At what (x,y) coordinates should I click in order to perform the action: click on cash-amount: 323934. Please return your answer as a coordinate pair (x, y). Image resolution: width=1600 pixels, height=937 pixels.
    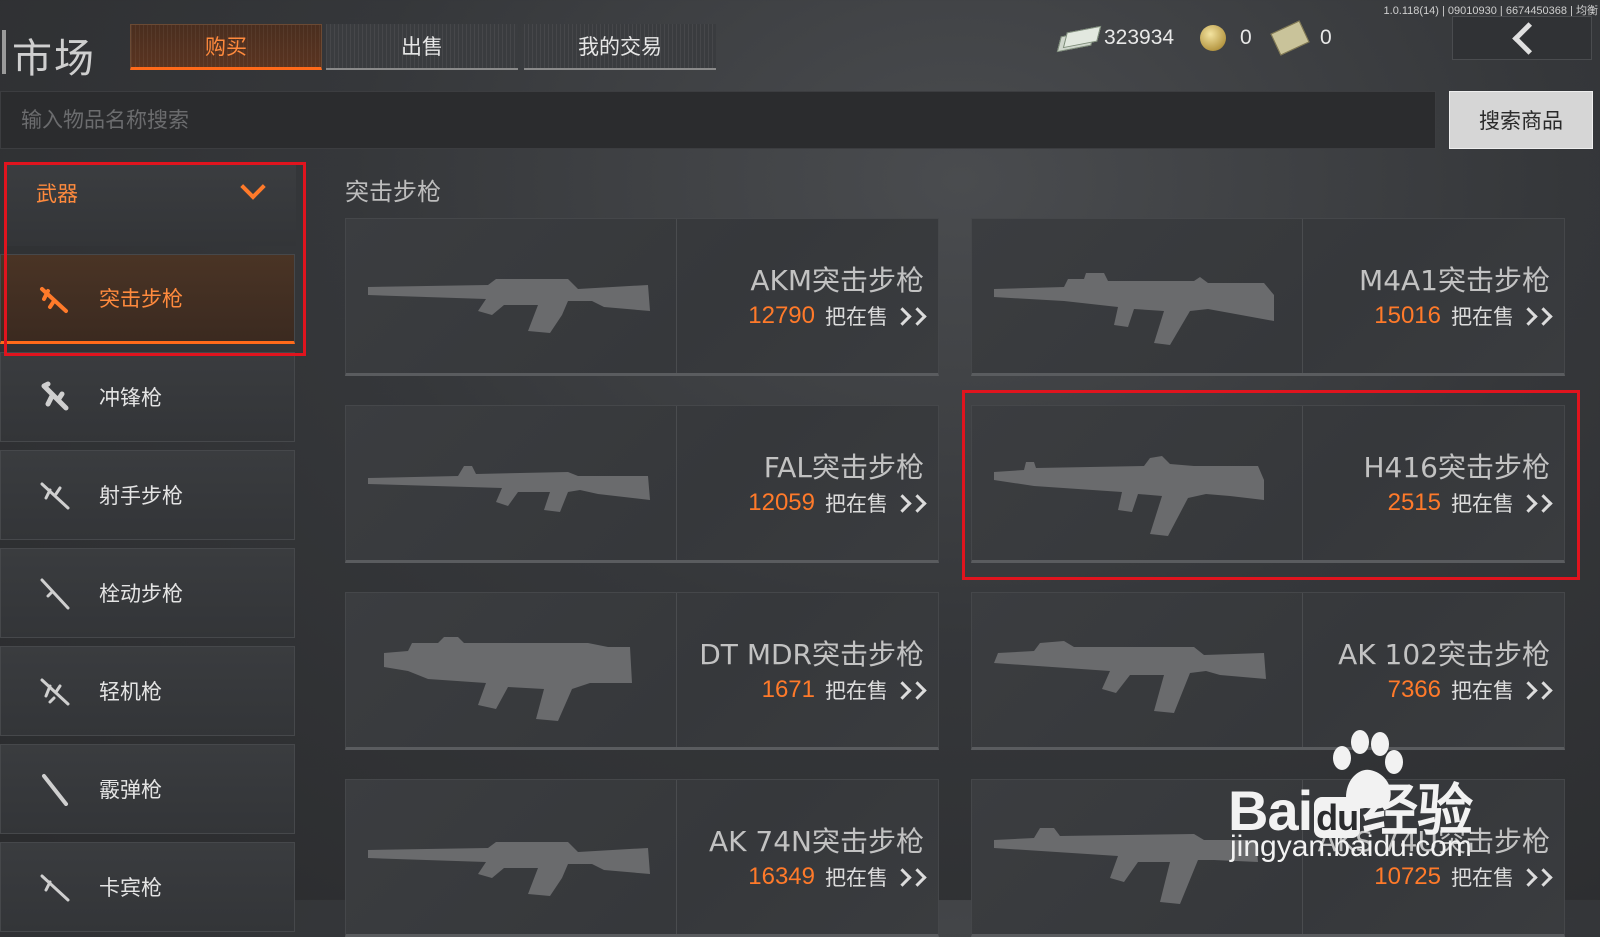
    Looking at the image, I should click on (1139, 37).